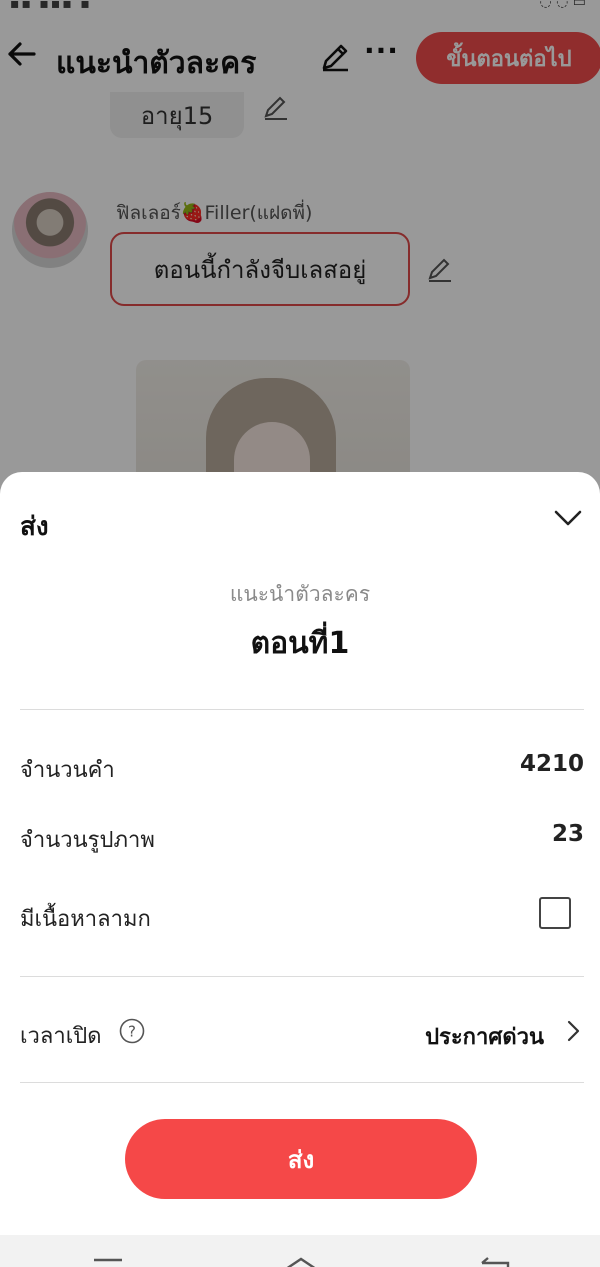 The width and height of the screenshot is (600, 1267). What do you see at coordinates (300, 1251) in the screenshot?
I see `system-nav-bar` at bounding box center [300, 1251].